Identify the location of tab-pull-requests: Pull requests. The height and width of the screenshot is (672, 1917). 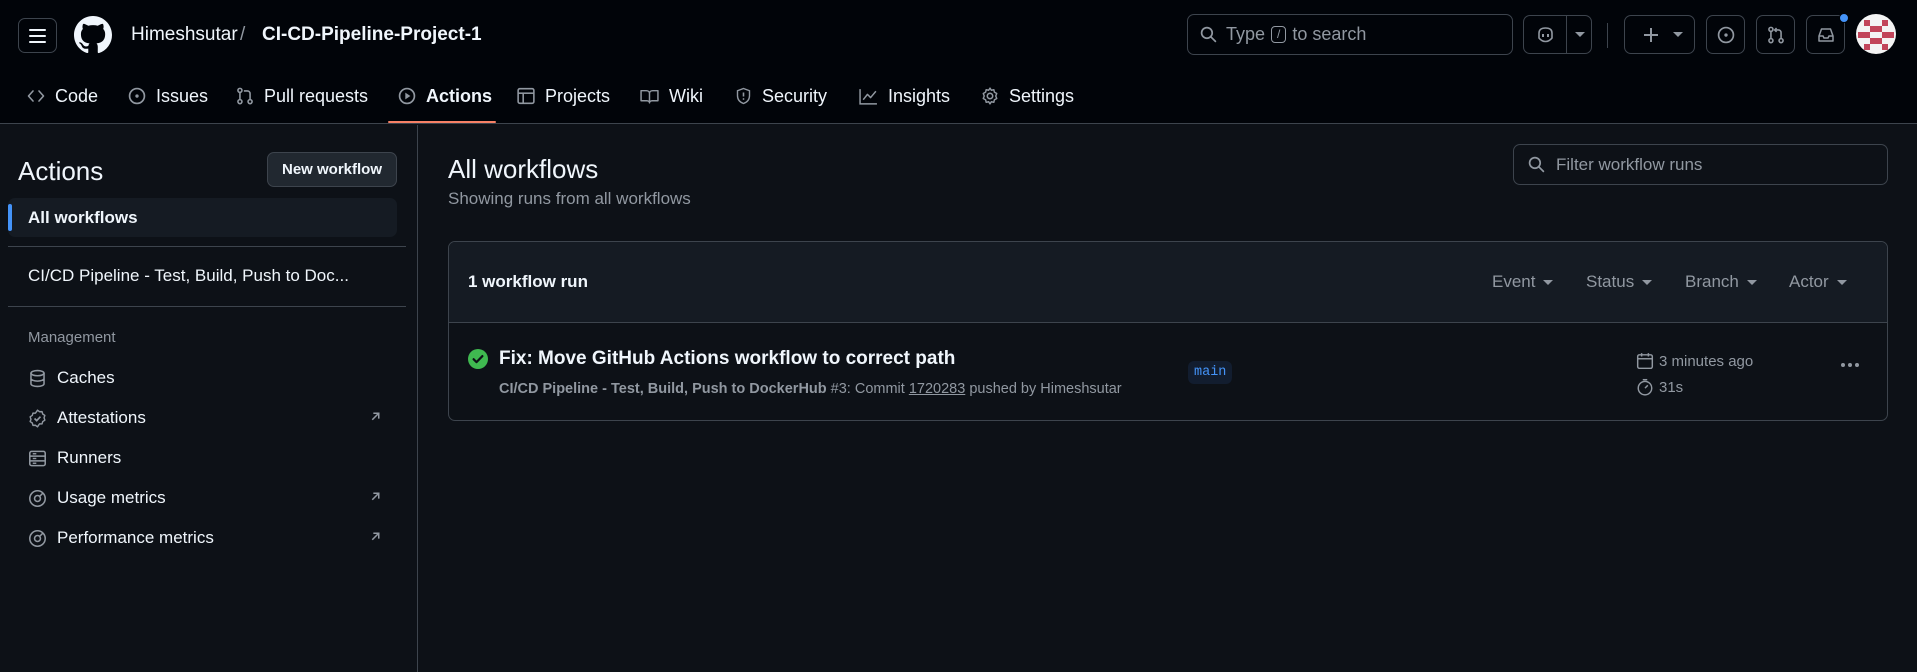
(302, 96).